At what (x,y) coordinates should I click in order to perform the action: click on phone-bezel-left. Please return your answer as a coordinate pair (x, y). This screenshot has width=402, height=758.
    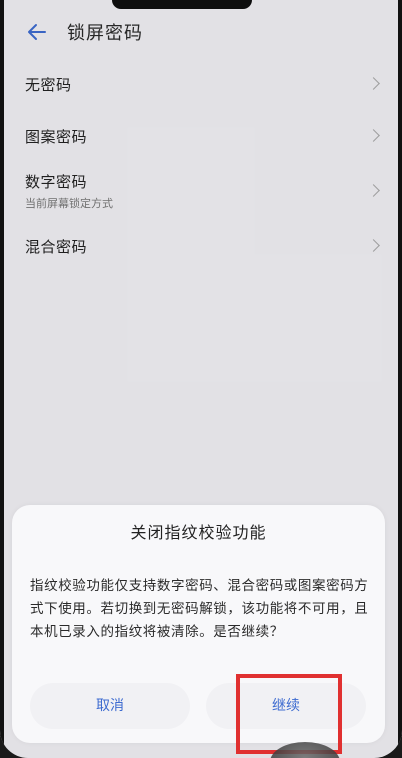
    Looking at the image, I should click on (2, 379).